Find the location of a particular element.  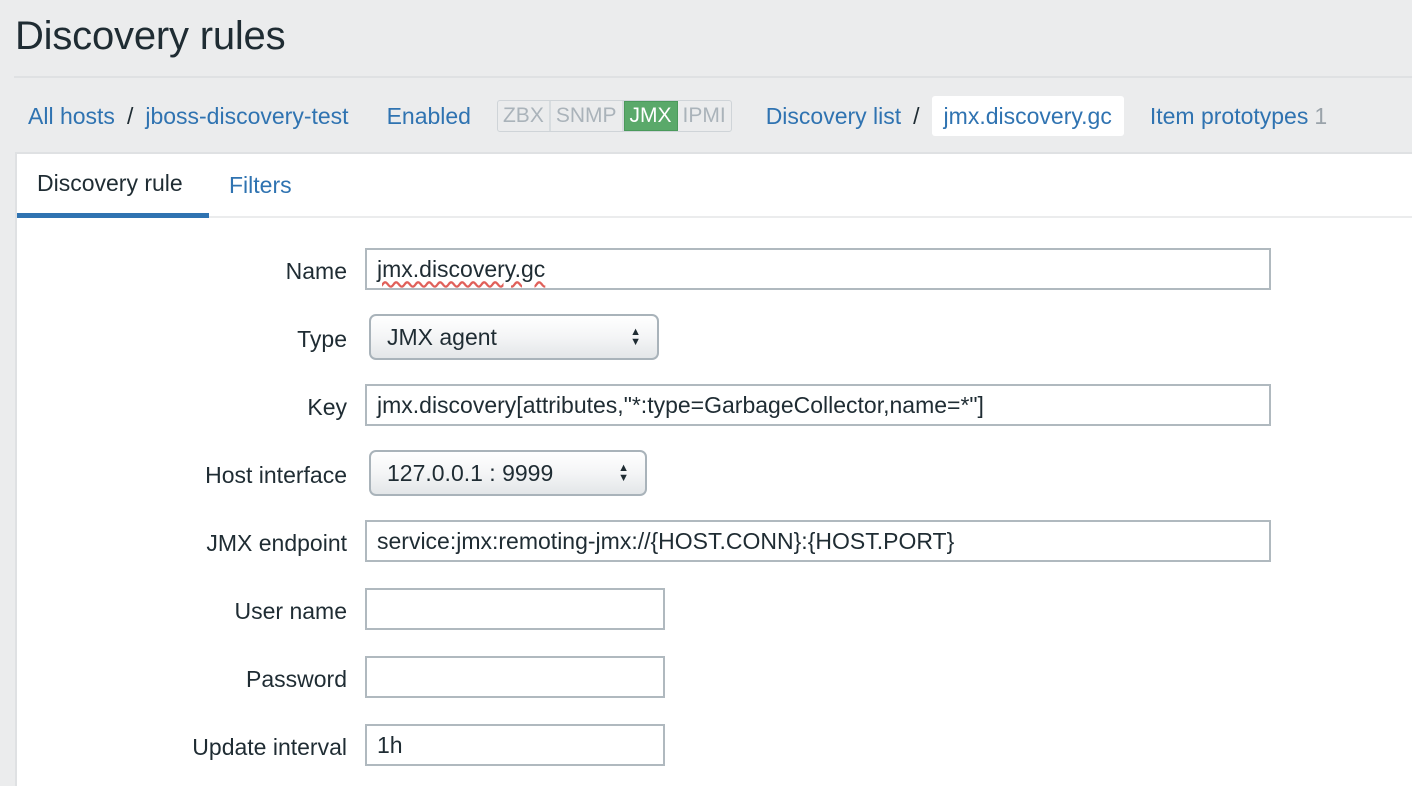

form-row-user-name: User name is located at coordinates (714, 611).